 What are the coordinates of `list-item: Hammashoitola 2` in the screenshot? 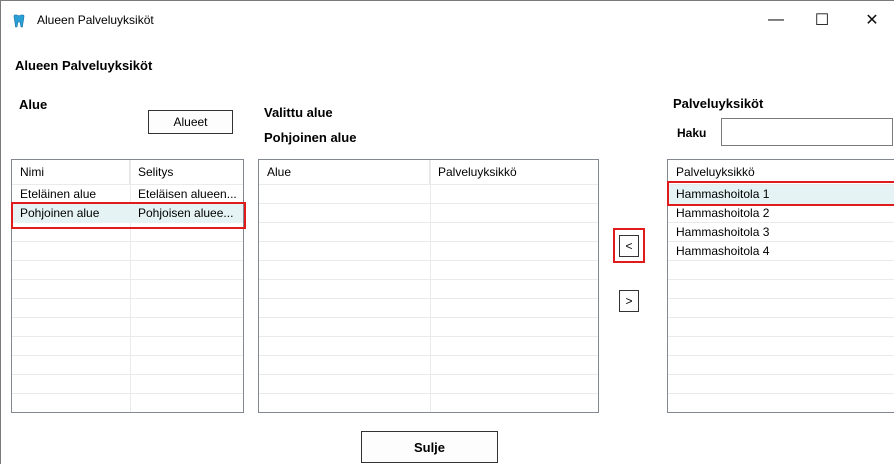 It's located at (781, 213).